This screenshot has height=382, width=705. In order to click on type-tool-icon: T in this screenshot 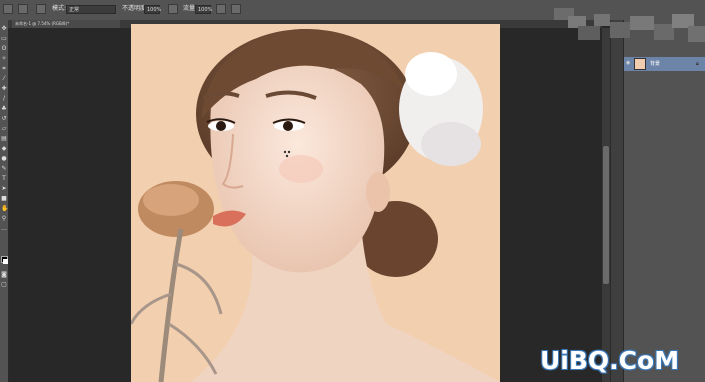, I will do `click(4, 179)`.